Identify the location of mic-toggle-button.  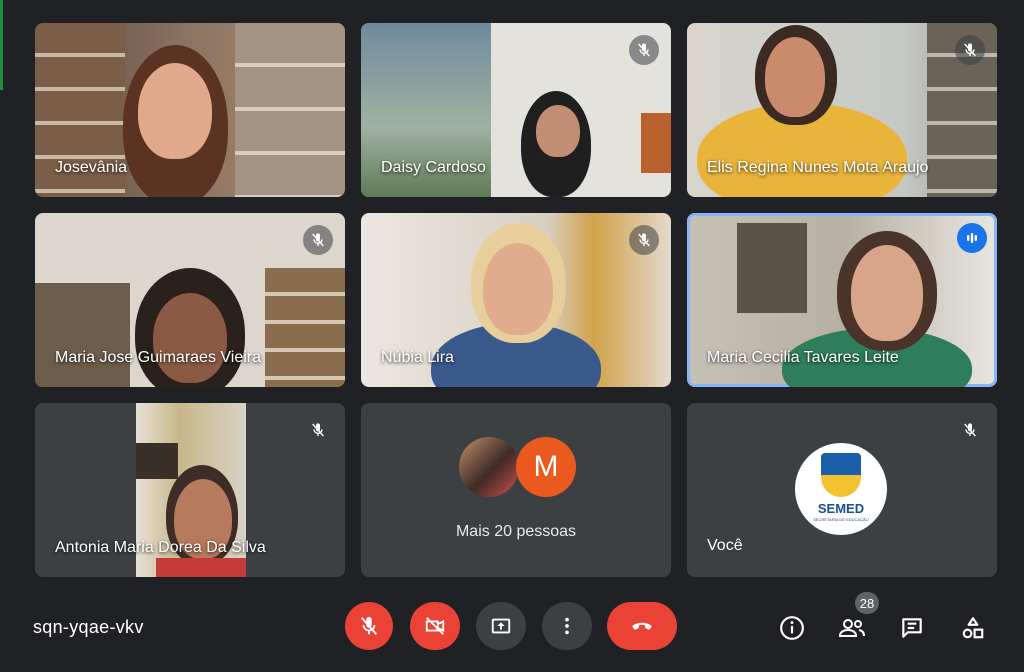
(369, 626).